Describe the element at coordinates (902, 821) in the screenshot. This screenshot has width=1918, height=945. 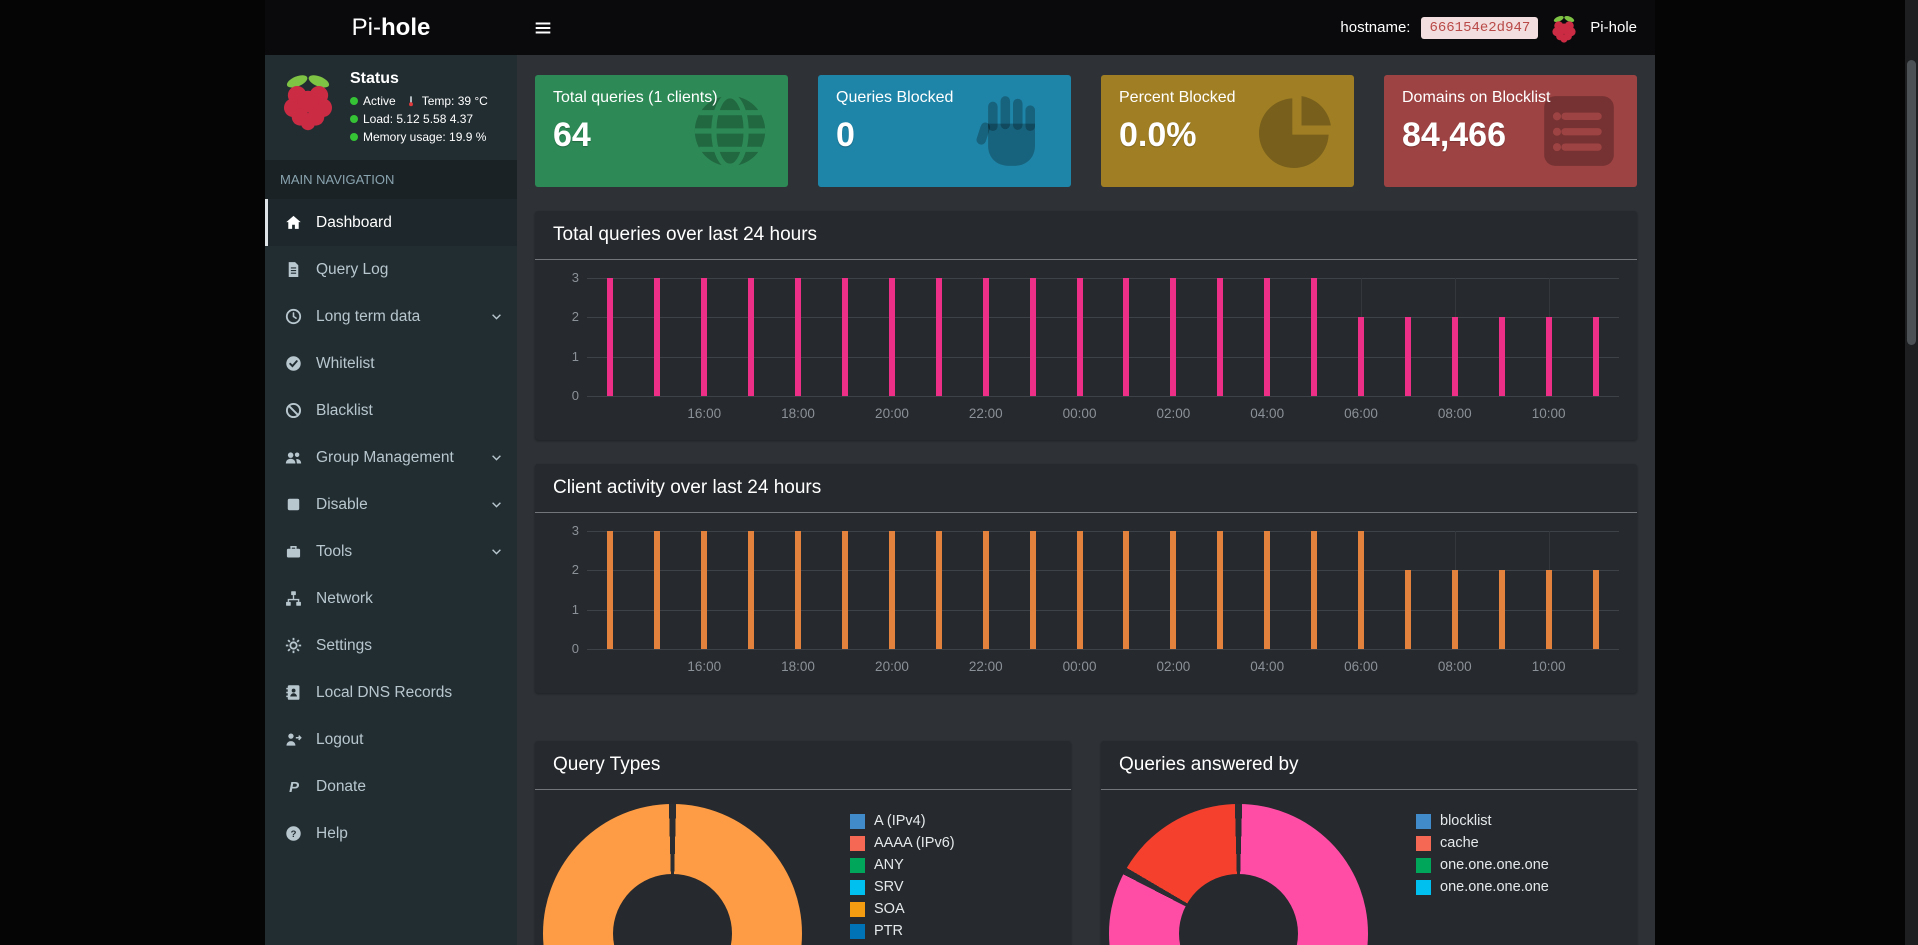
I see `legend-item: A (IPv4)` at that location.